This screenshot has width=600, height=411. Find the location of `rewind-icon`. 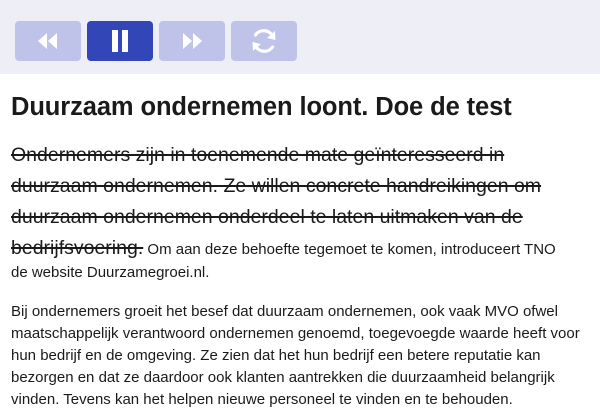

rewind-icon is located at coordinates (47, 41).